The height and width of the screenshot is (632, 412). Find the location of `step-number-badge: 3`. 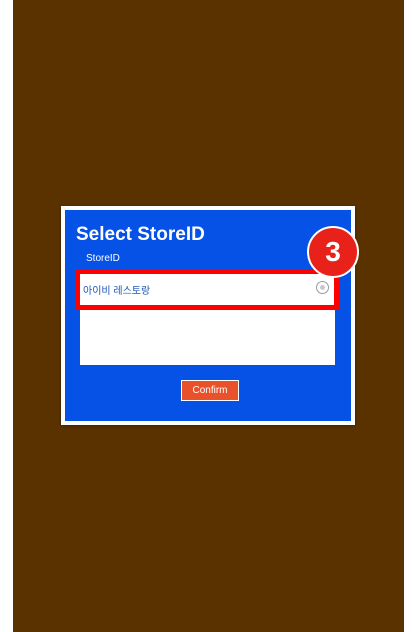

step-number-badge: 3 is located at coordinates (333, 252).